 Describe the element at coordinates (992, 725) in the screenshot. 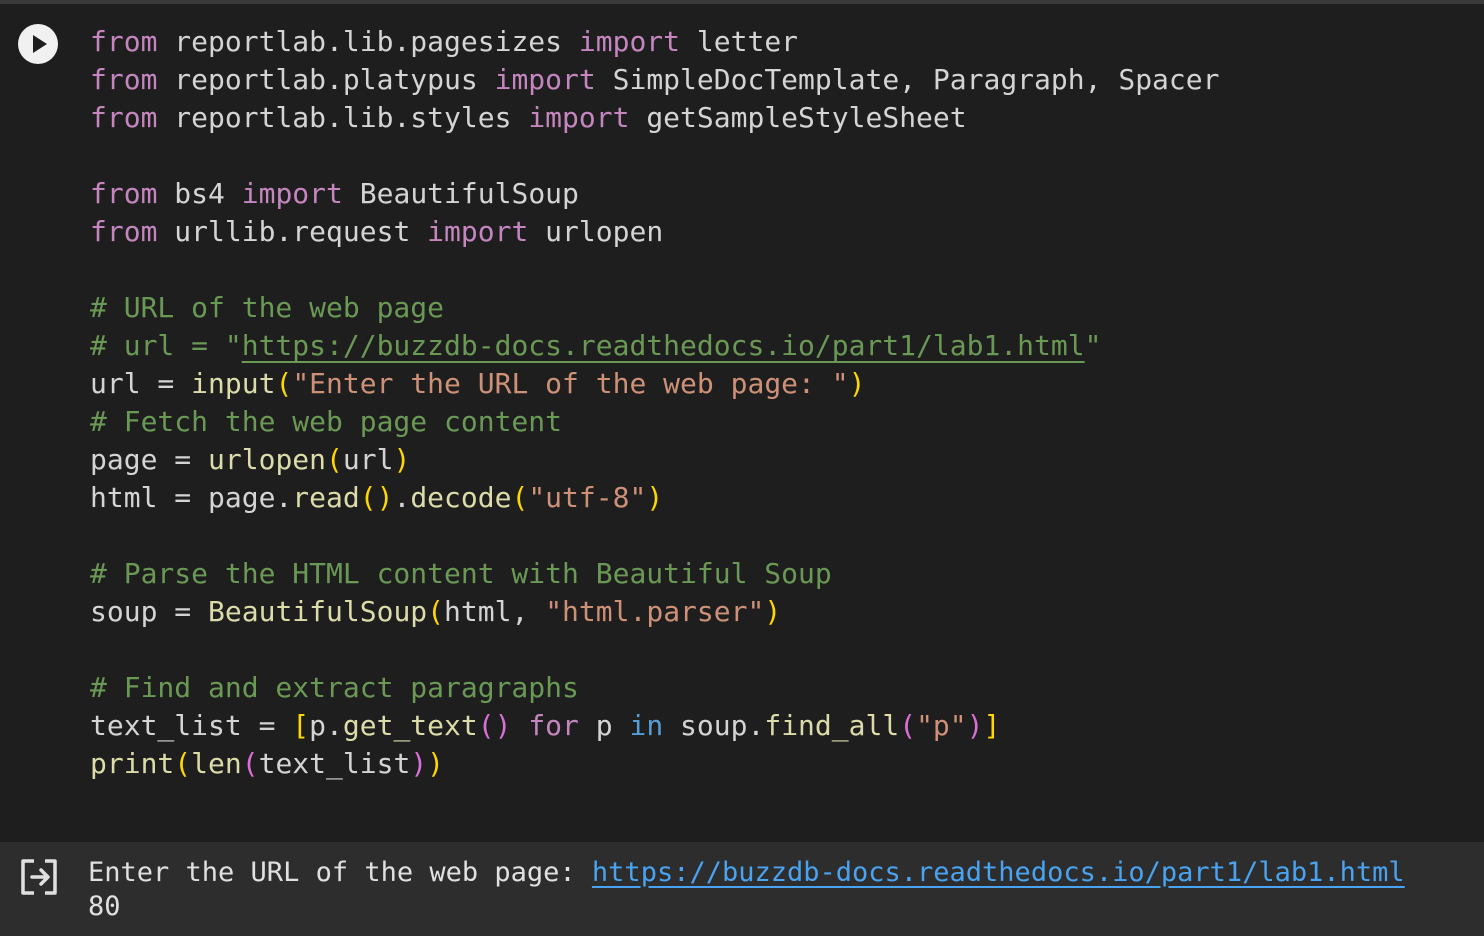

I see `code-token: ]` at that location.